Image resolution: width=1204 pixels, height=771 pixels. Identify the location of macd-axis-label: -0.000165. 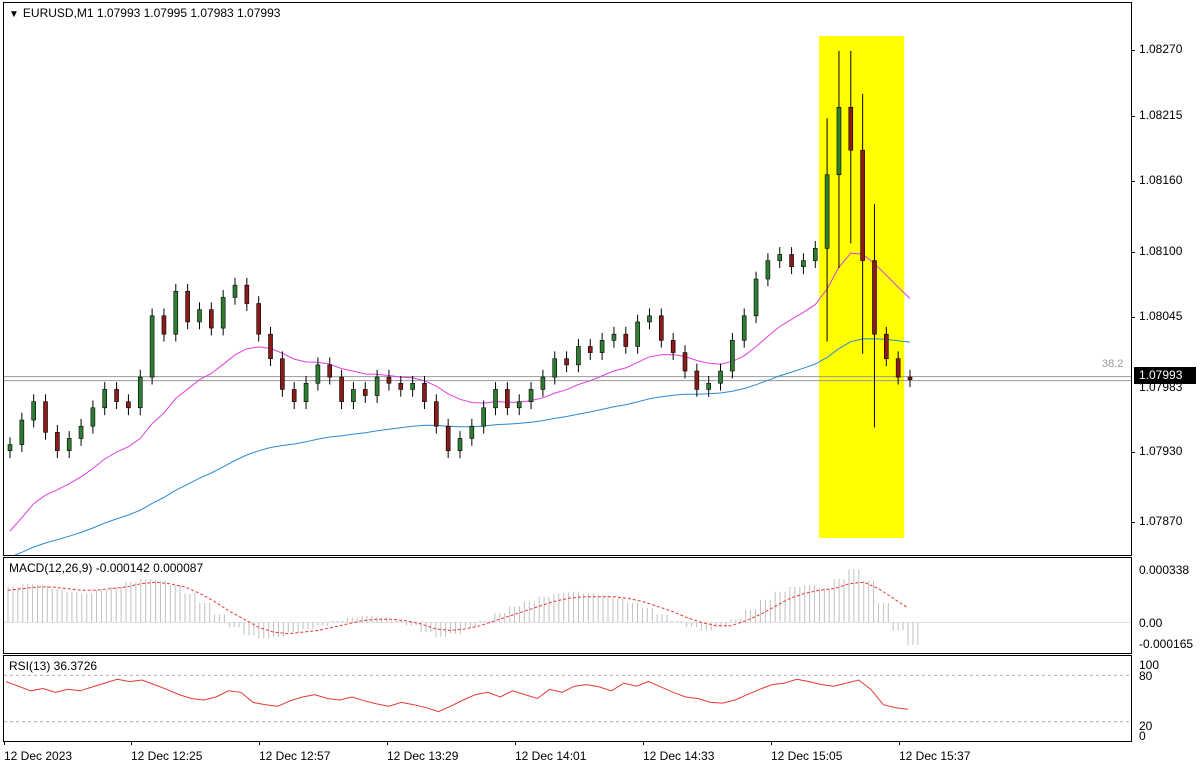
(1166, 644).